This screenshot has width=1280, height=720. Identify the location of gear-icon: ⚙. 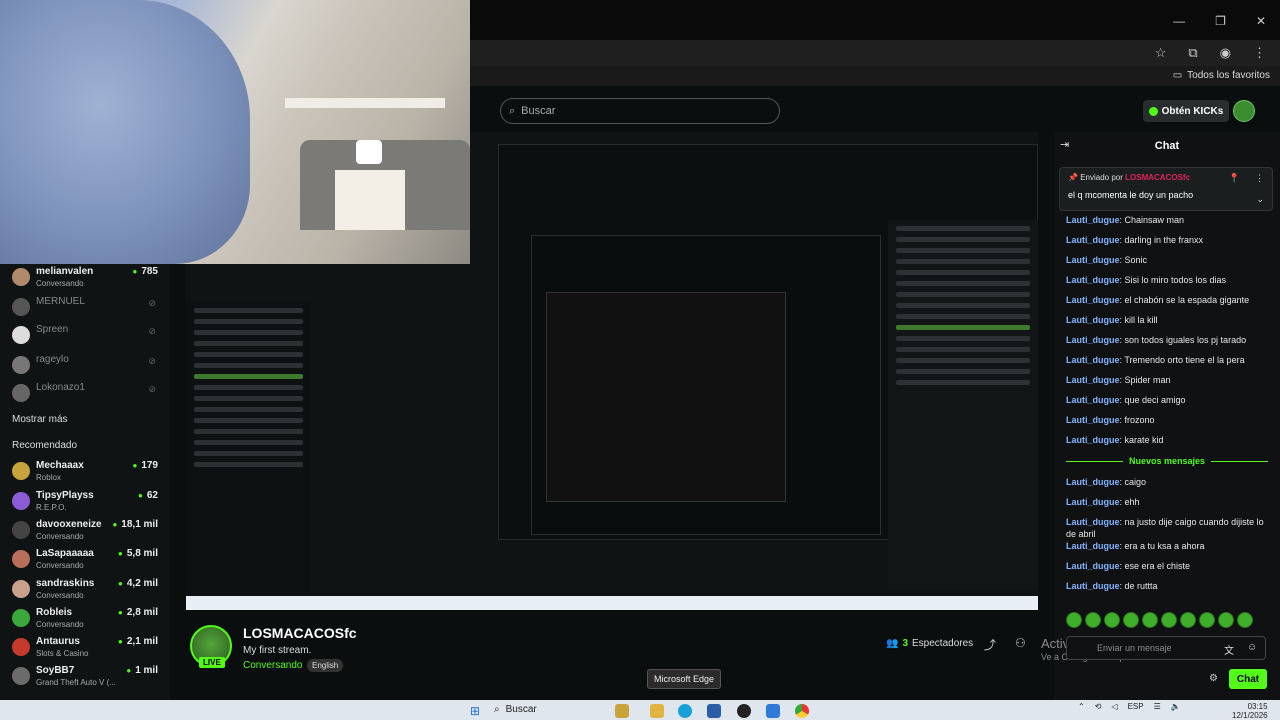
(1213, 678).